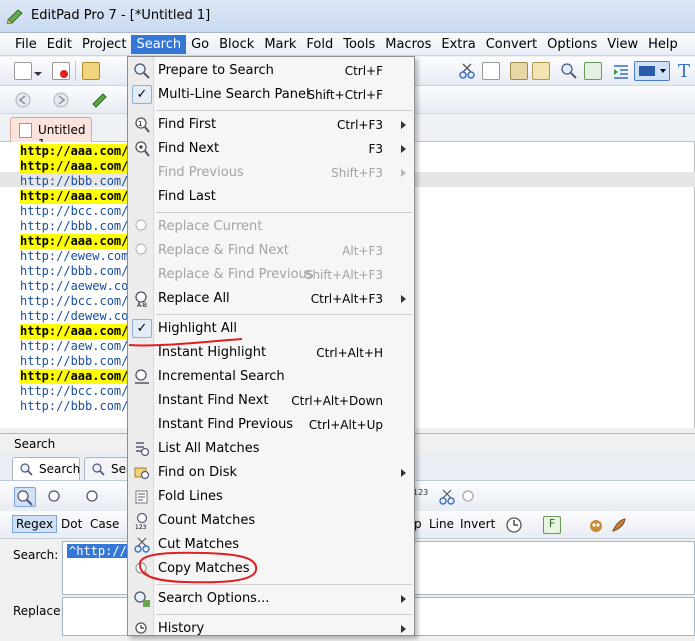 The width and height of the screenshot is (695, 641). What do you see at coordinates (271, 401) in the screenshot?
I see `menu-item-instant-find-next: Instant Find Next Ctrl+Alt+Down` at bounding box center [271, 401].